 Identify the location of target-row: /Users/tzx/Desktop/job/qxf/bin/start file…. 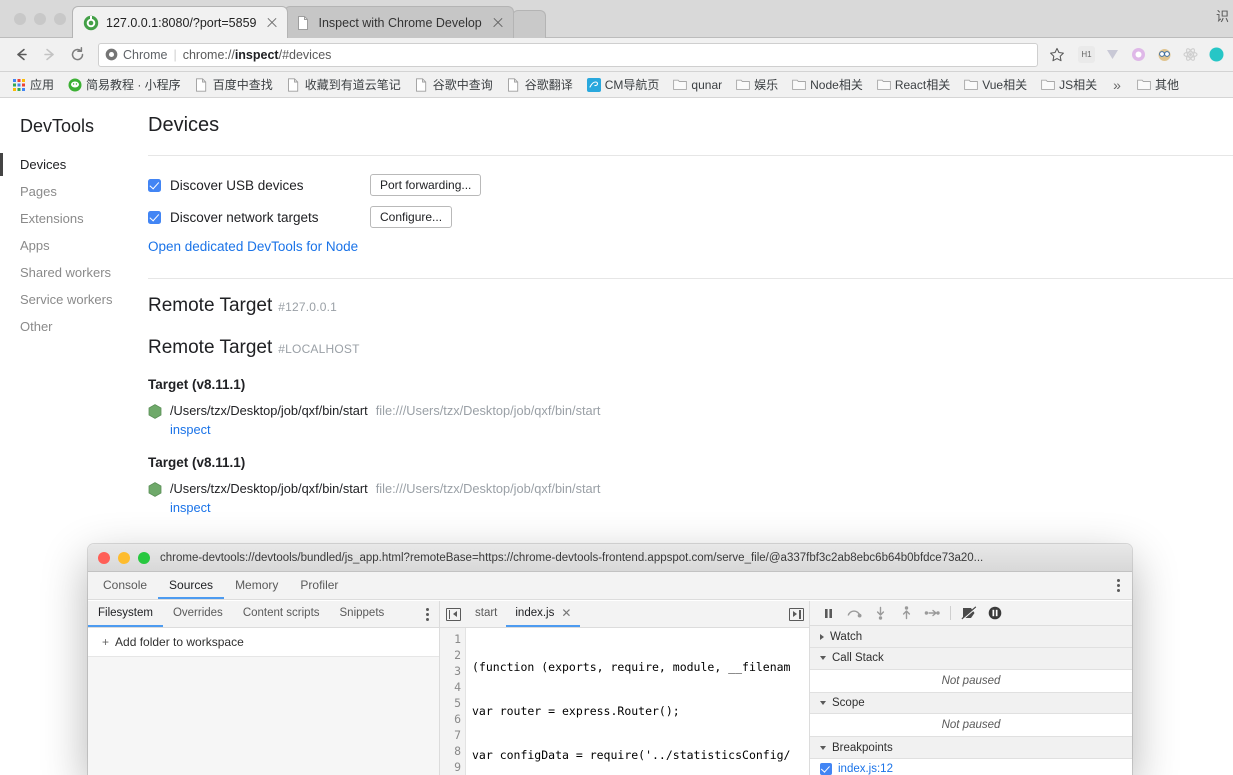
(690, 419).